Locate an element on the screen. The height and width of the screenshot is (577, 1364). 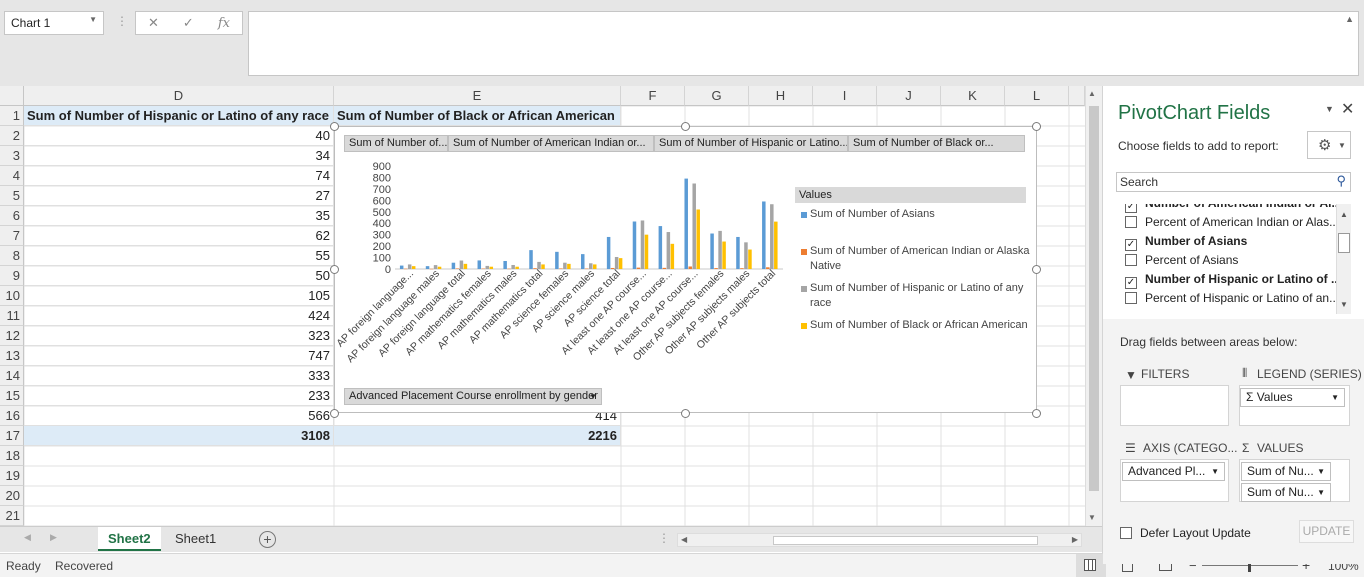
vertical-scrollbar: ▲ ▼ is located at coordinates (1093, 306).